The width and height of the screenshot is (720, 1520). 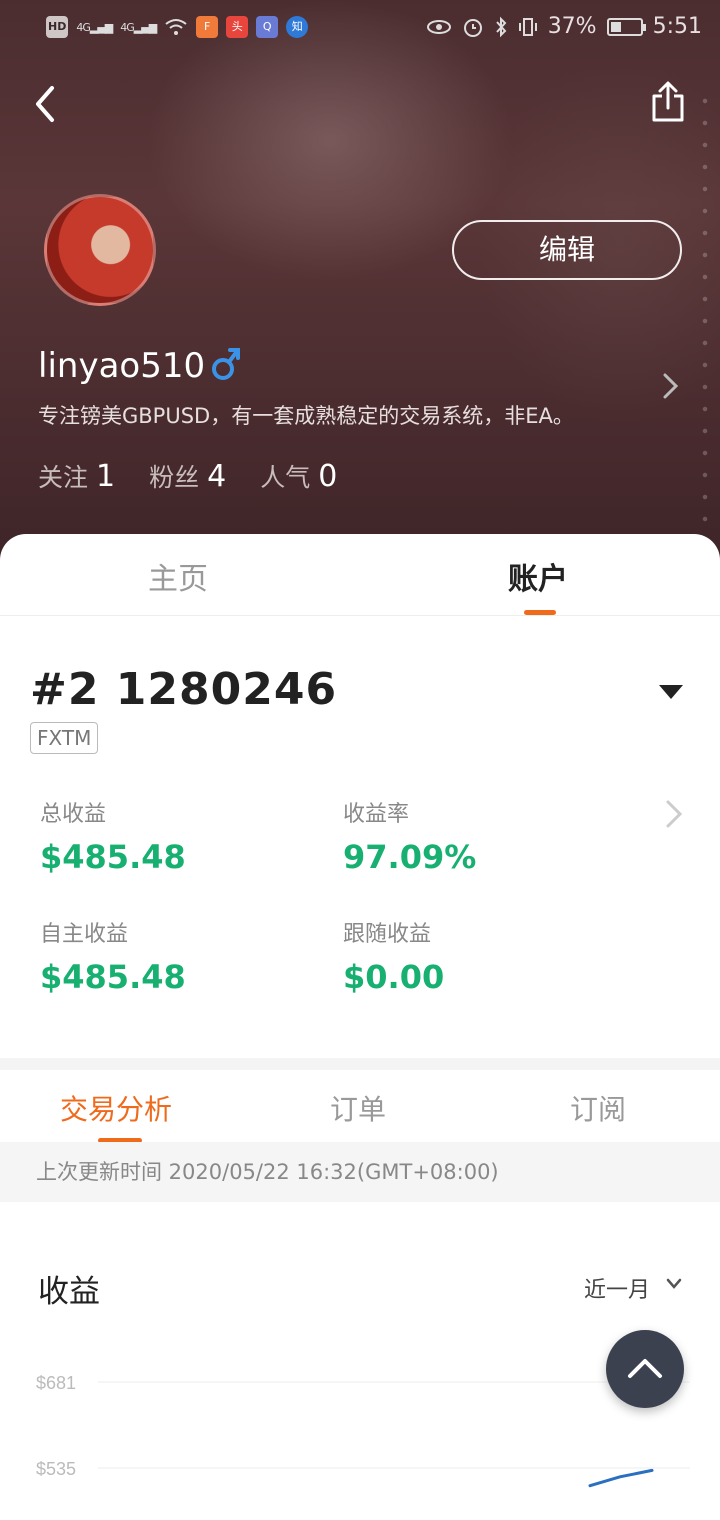 I want to click on broker-badge: FXTM, so click(x=64, y=738).